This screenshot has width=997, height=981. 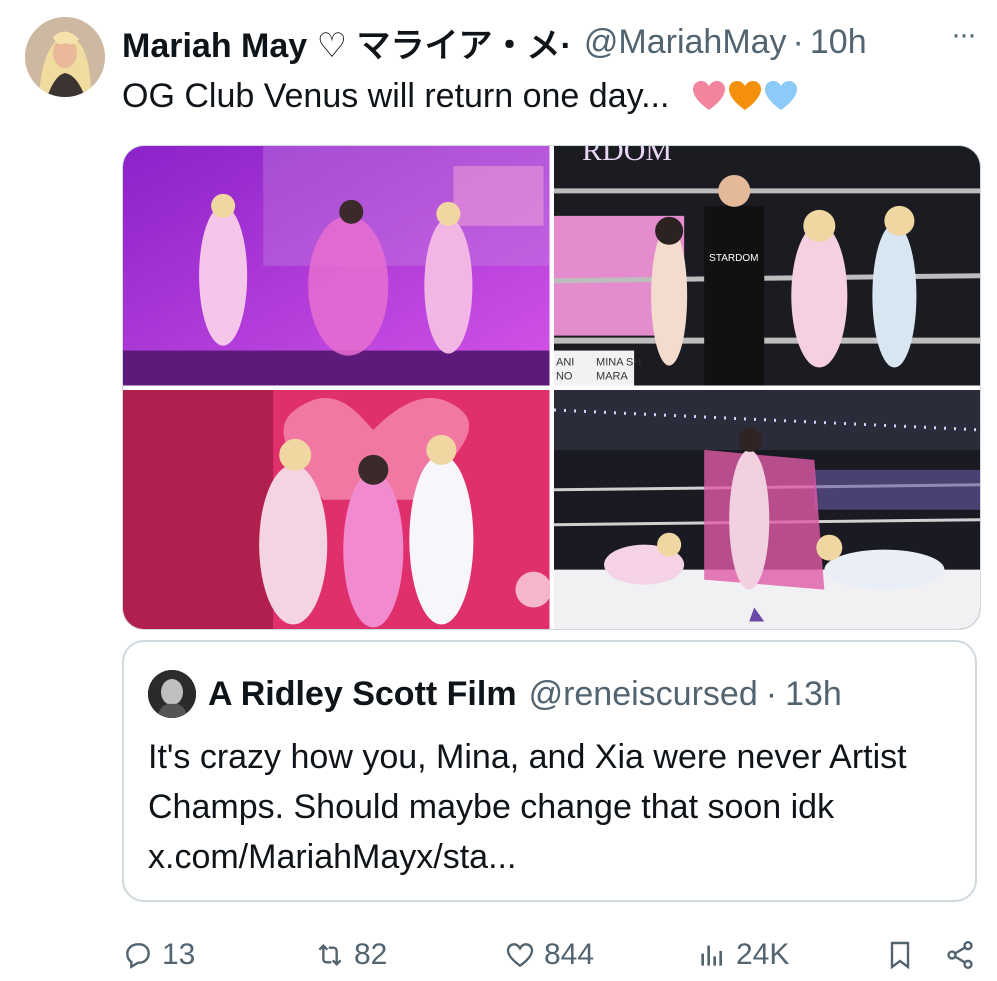 I want to click on tweet-timestamp: 10h, so click(x=838, y=42).